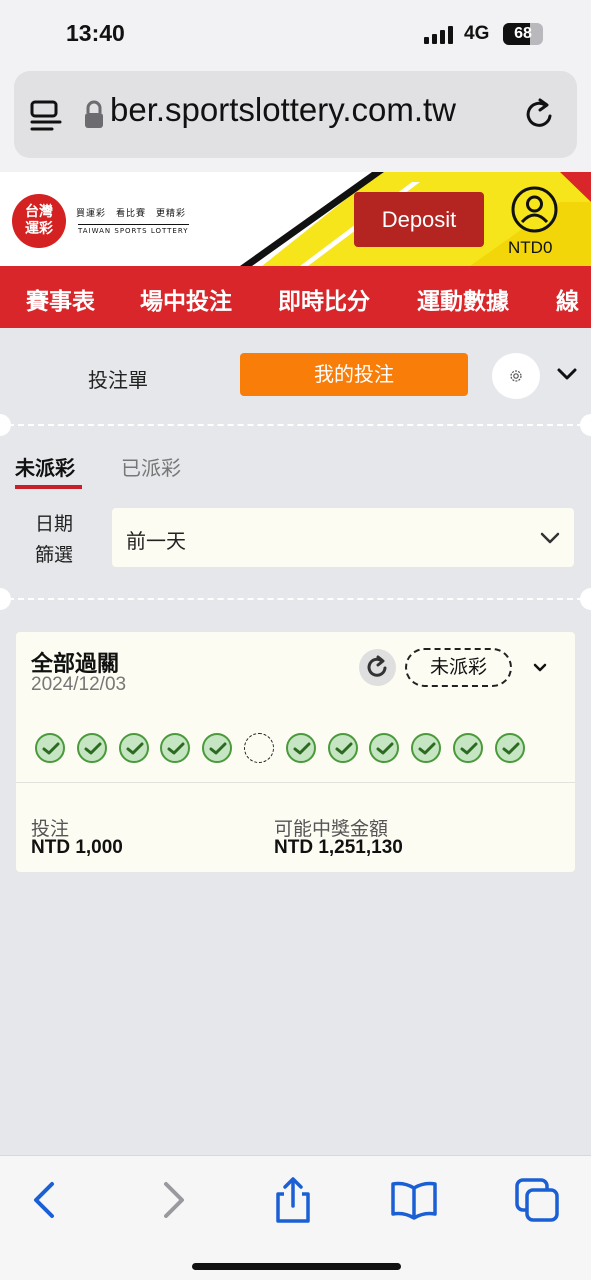 Image resolution: width=591 pixels, height=1280 pixels. Describe the element at coordinates (567, 299) in the screenshot. I see `nav-item-more: 線` at that location.